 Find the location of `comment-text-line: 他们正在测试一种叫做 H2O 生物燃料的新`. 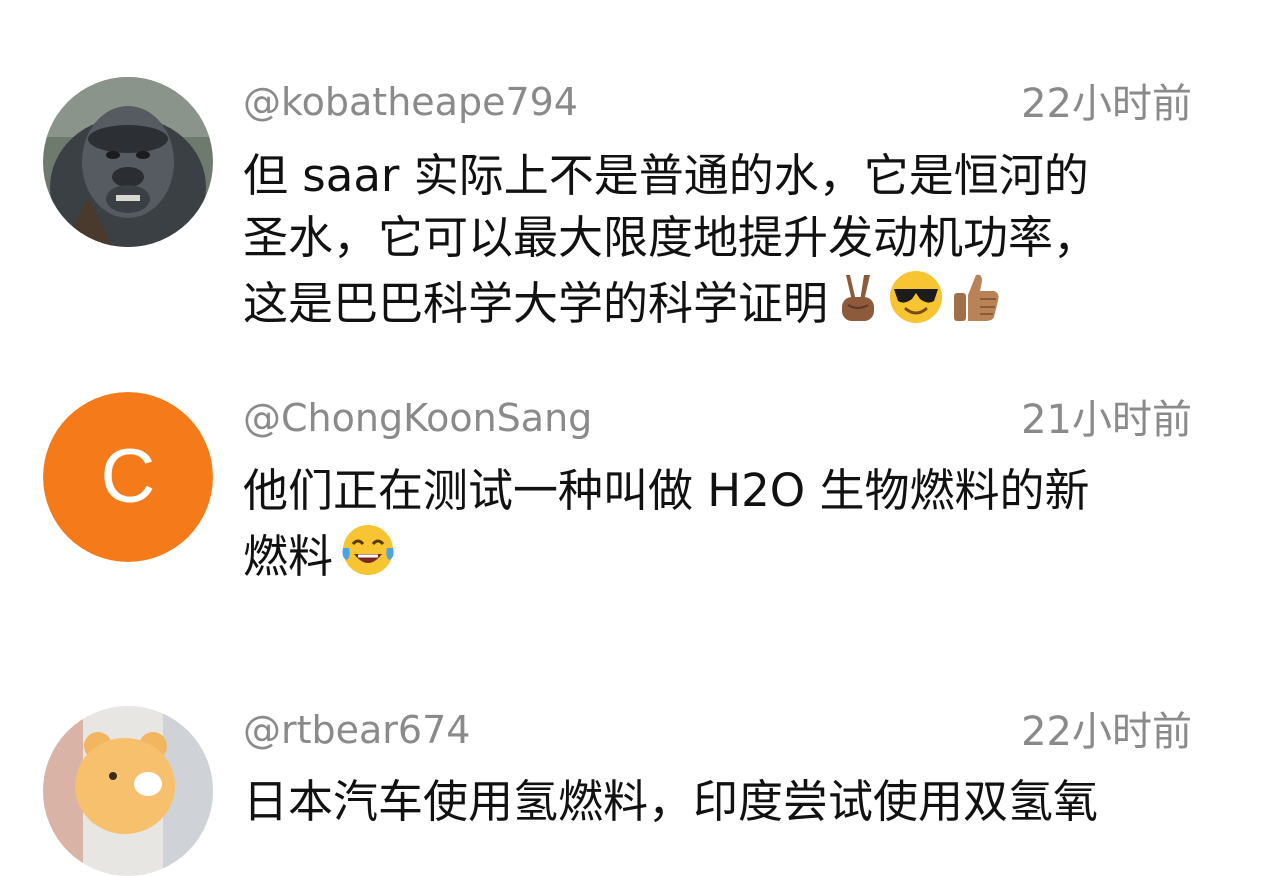

comment-text-line: 他们正在测试一种叫做 H2O 生物燃料的新 is located at coordinates (666, 490).